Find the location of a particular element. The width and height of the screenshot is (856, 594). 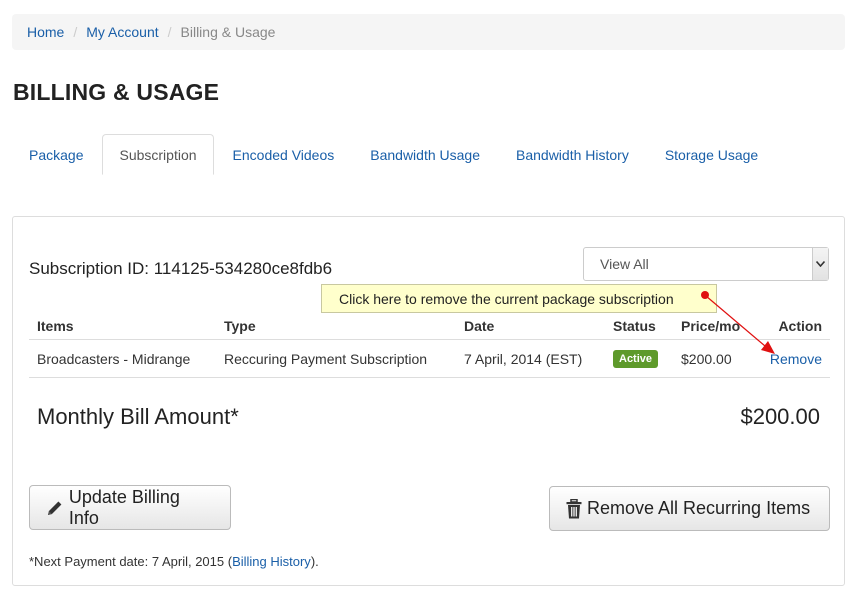

row-price: $200.00 is located at coordinates (706, 358).